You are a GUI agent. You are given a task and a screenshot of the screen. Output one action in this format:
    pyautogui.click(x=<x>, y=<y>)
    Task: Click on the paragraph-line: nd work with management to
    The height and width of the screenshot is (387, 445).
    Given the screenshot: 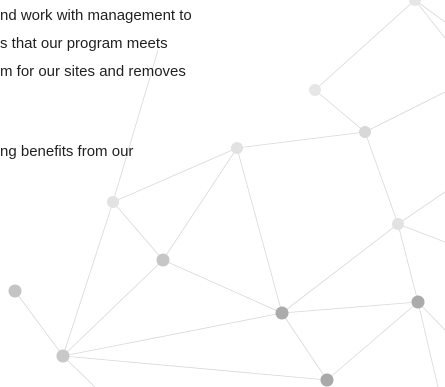 What is the action you would take?
    pyautogui.click(x=96, y=15)
    